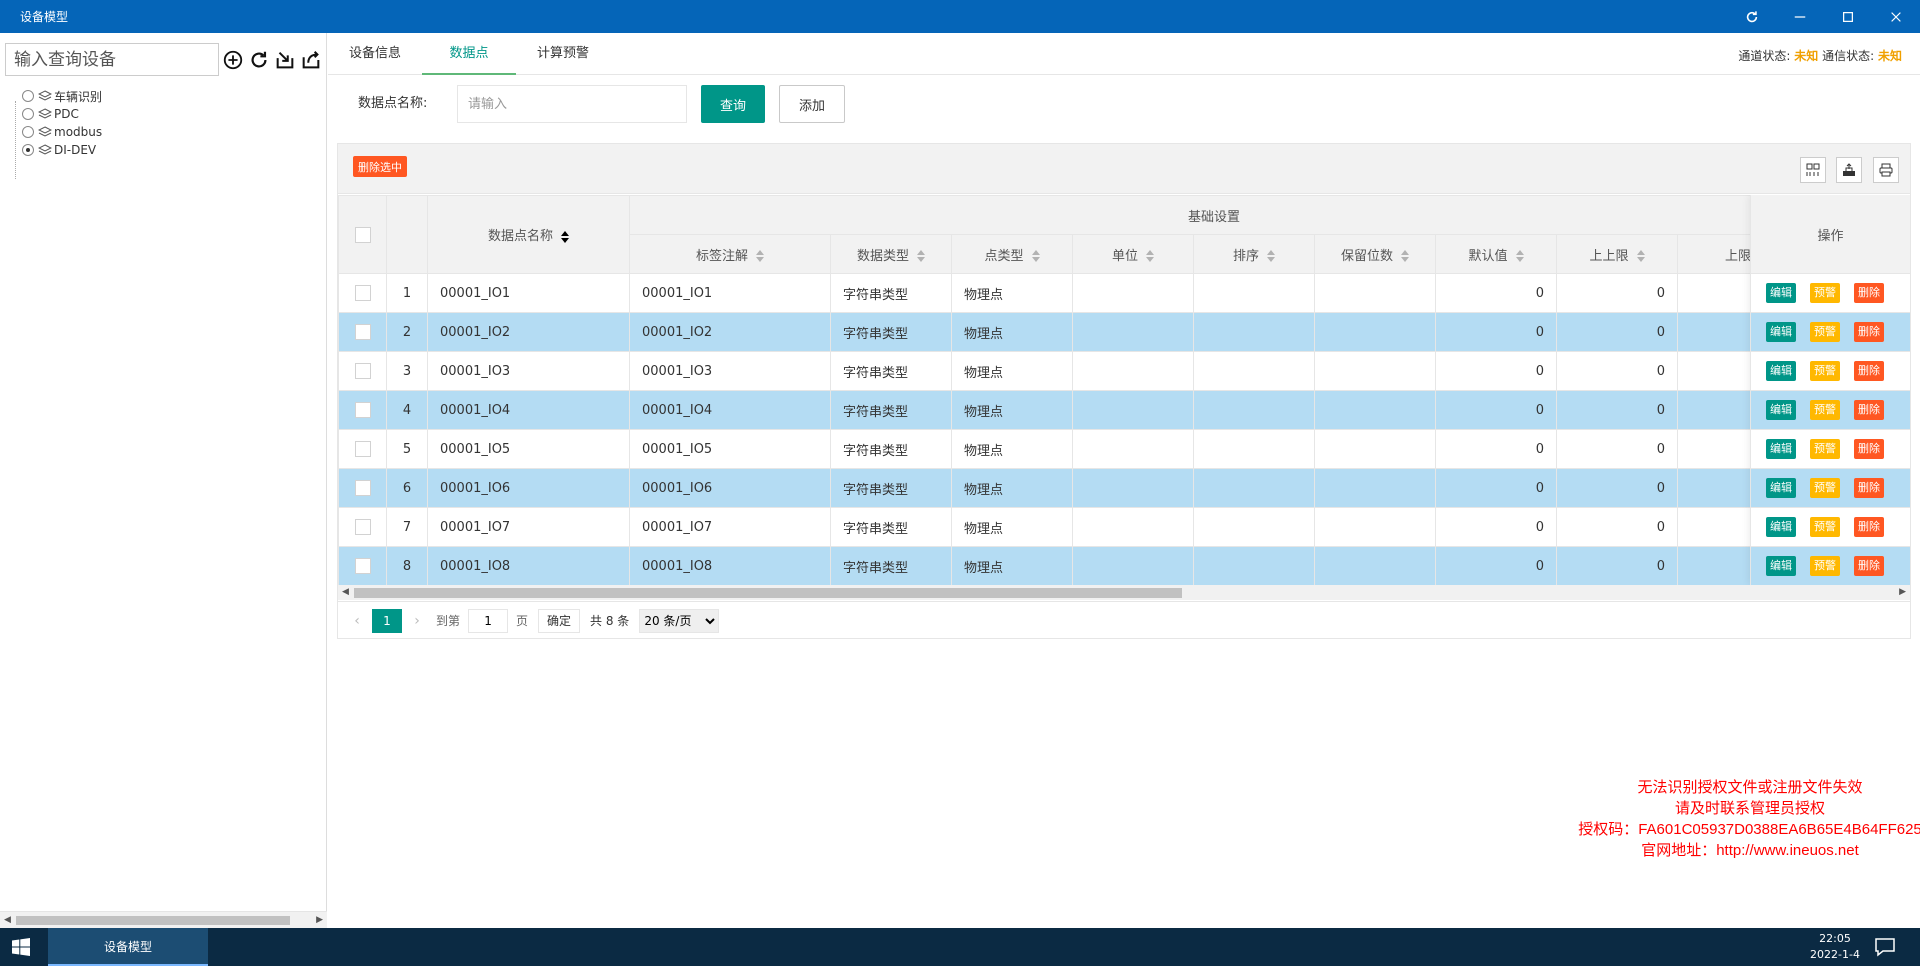 This screenshot has width=1920, height=966. Describe the element at coordinates (375, 54) in the screenshot. I see `tab-device-info: 设备信息` at that location.